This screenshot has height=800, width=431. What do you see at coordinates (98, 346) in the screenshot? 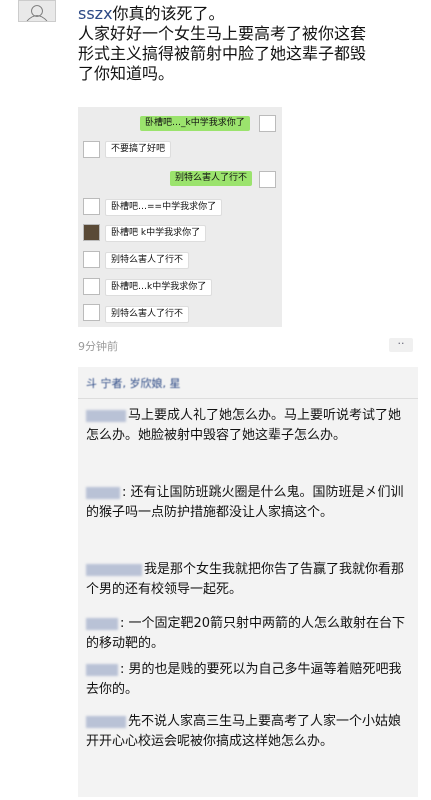
I see `post-timestamp: 9分钟前` at bounding box center [98, 346].